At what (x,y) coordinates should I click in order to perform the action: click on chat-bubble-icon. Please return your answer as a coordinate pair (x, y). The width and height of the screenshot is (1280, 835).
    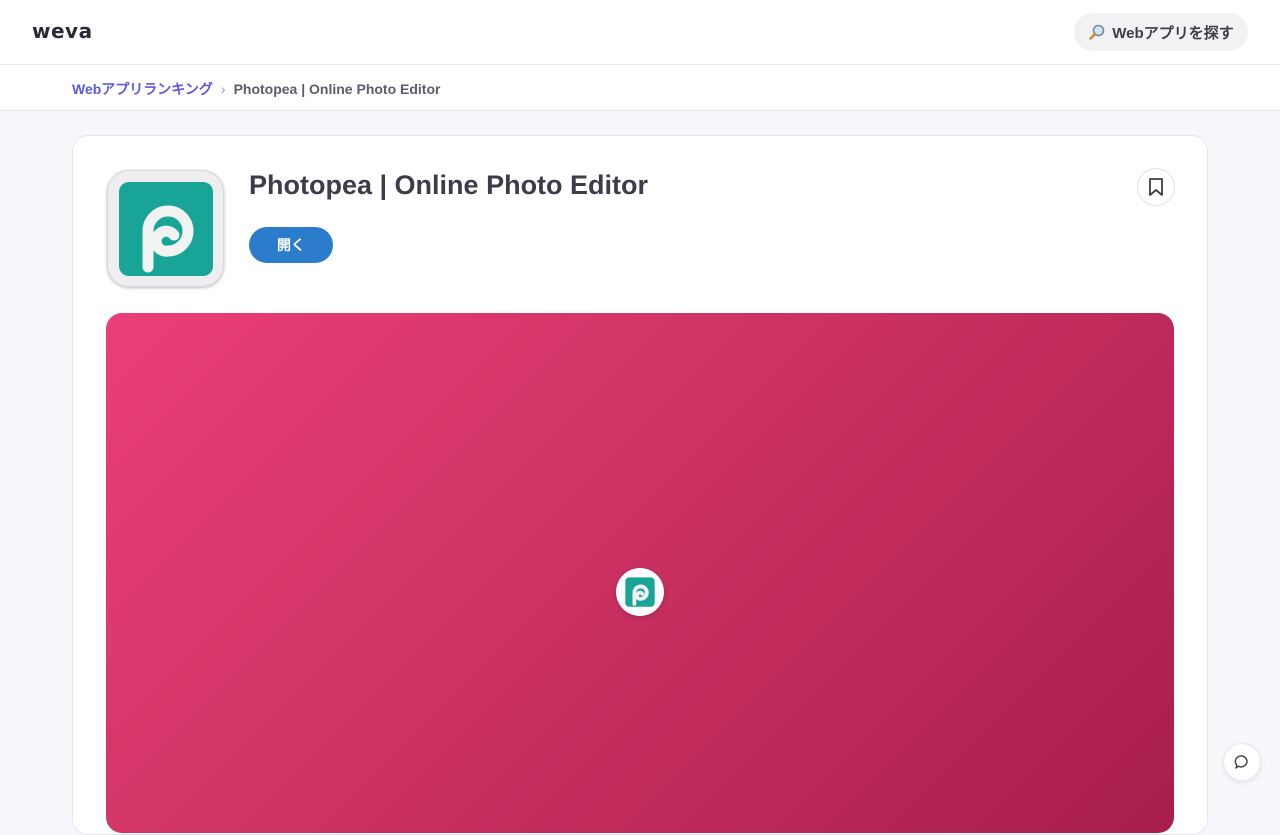
    Looking at the image, I should click on (1241, 762).